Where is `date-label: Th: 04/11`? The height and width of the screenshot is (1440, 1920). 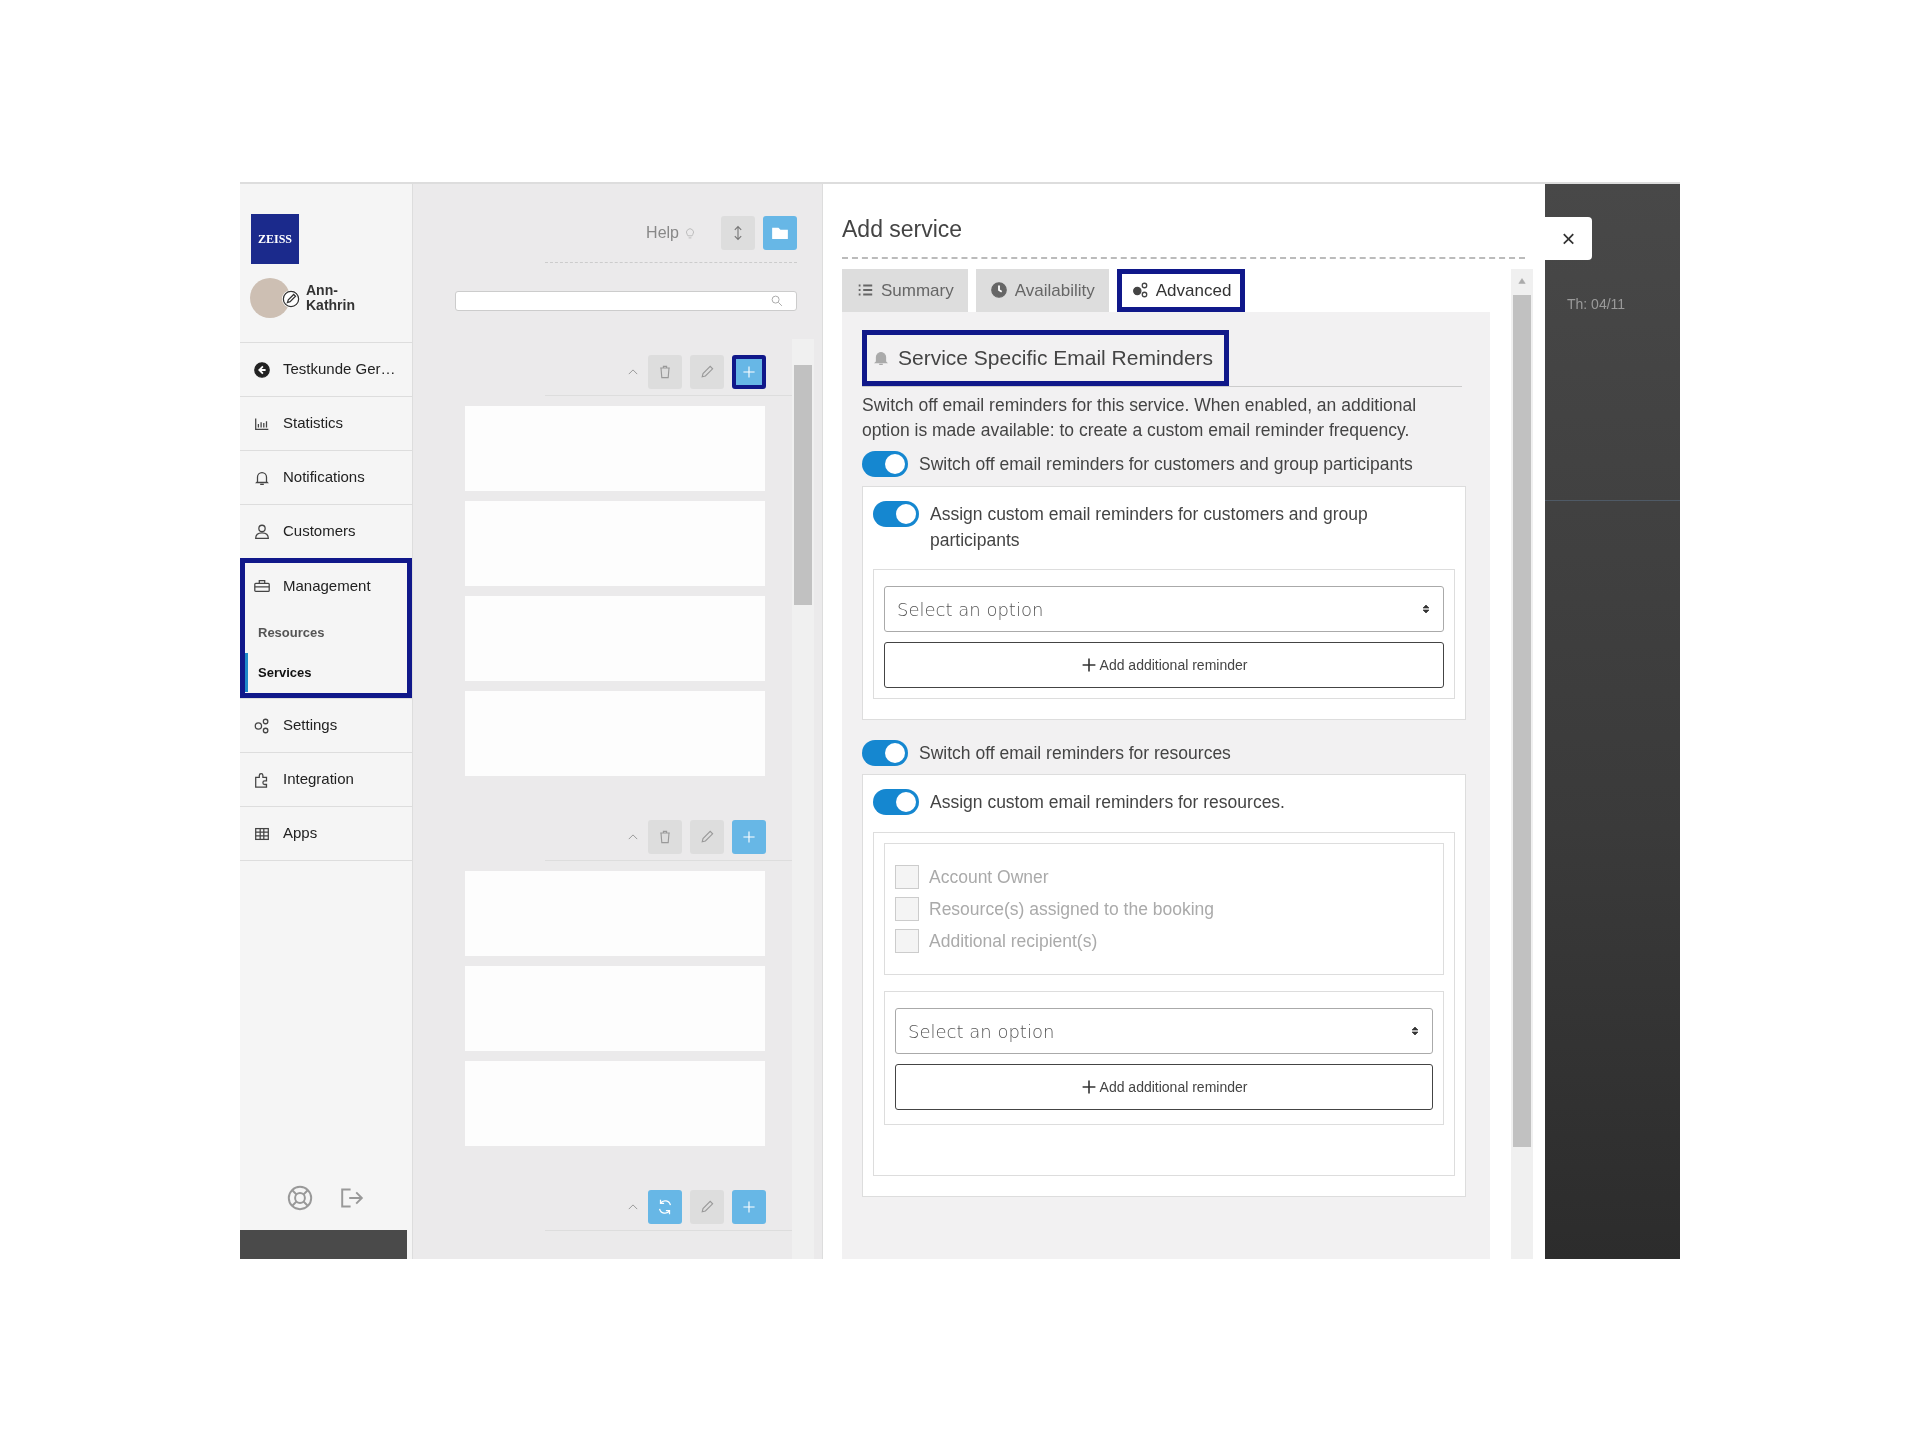 date-label: Th: 04/11 is located at coordinates (1596, 304).